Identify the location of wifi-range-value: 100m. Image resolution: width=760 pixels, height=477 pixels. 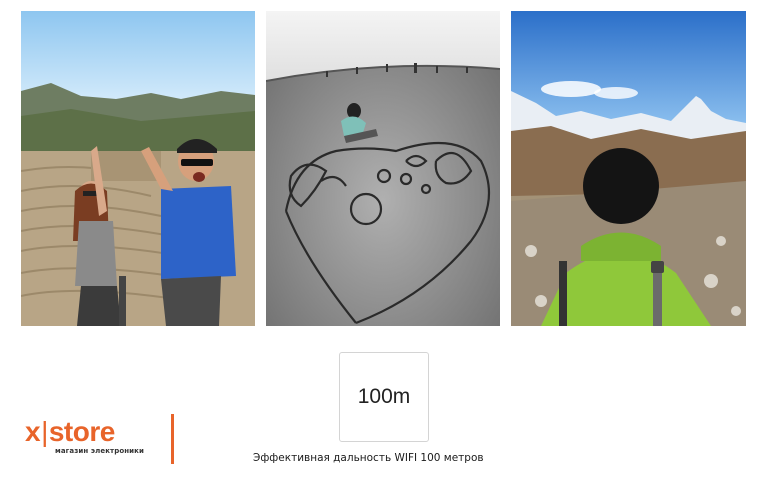
(384, 396).